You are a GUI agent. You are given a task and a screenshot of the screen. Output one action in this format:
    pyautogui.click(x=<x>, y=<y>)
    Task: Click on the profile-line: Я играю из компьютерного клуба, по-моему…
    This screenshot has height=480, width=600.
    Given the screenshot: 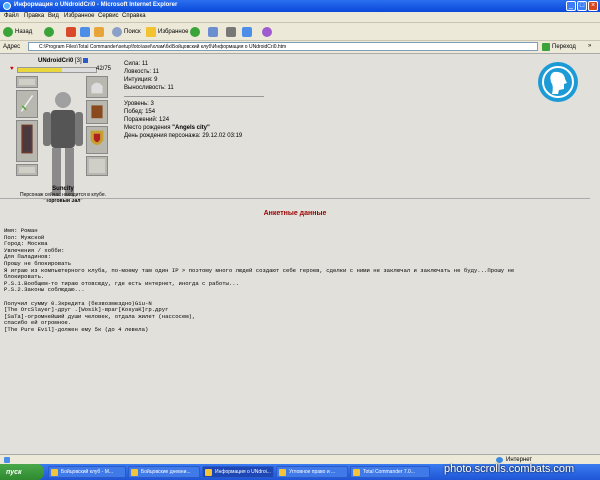 What is the action you would take?
    pyautogui.click(x=259, y=270)
    